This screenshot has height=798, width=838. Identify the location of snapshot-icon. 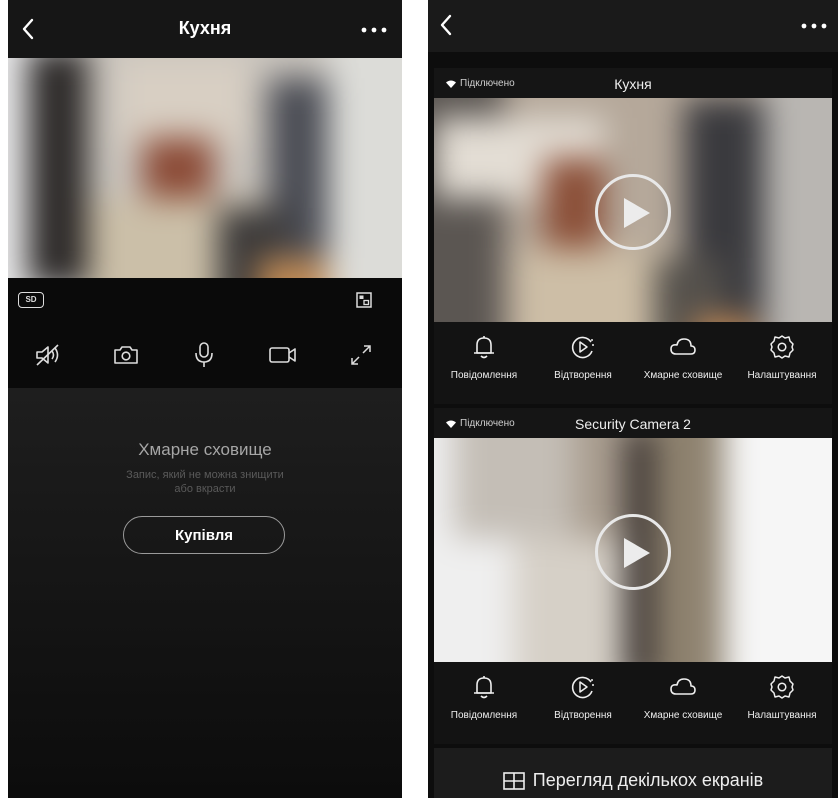
(126, 355).